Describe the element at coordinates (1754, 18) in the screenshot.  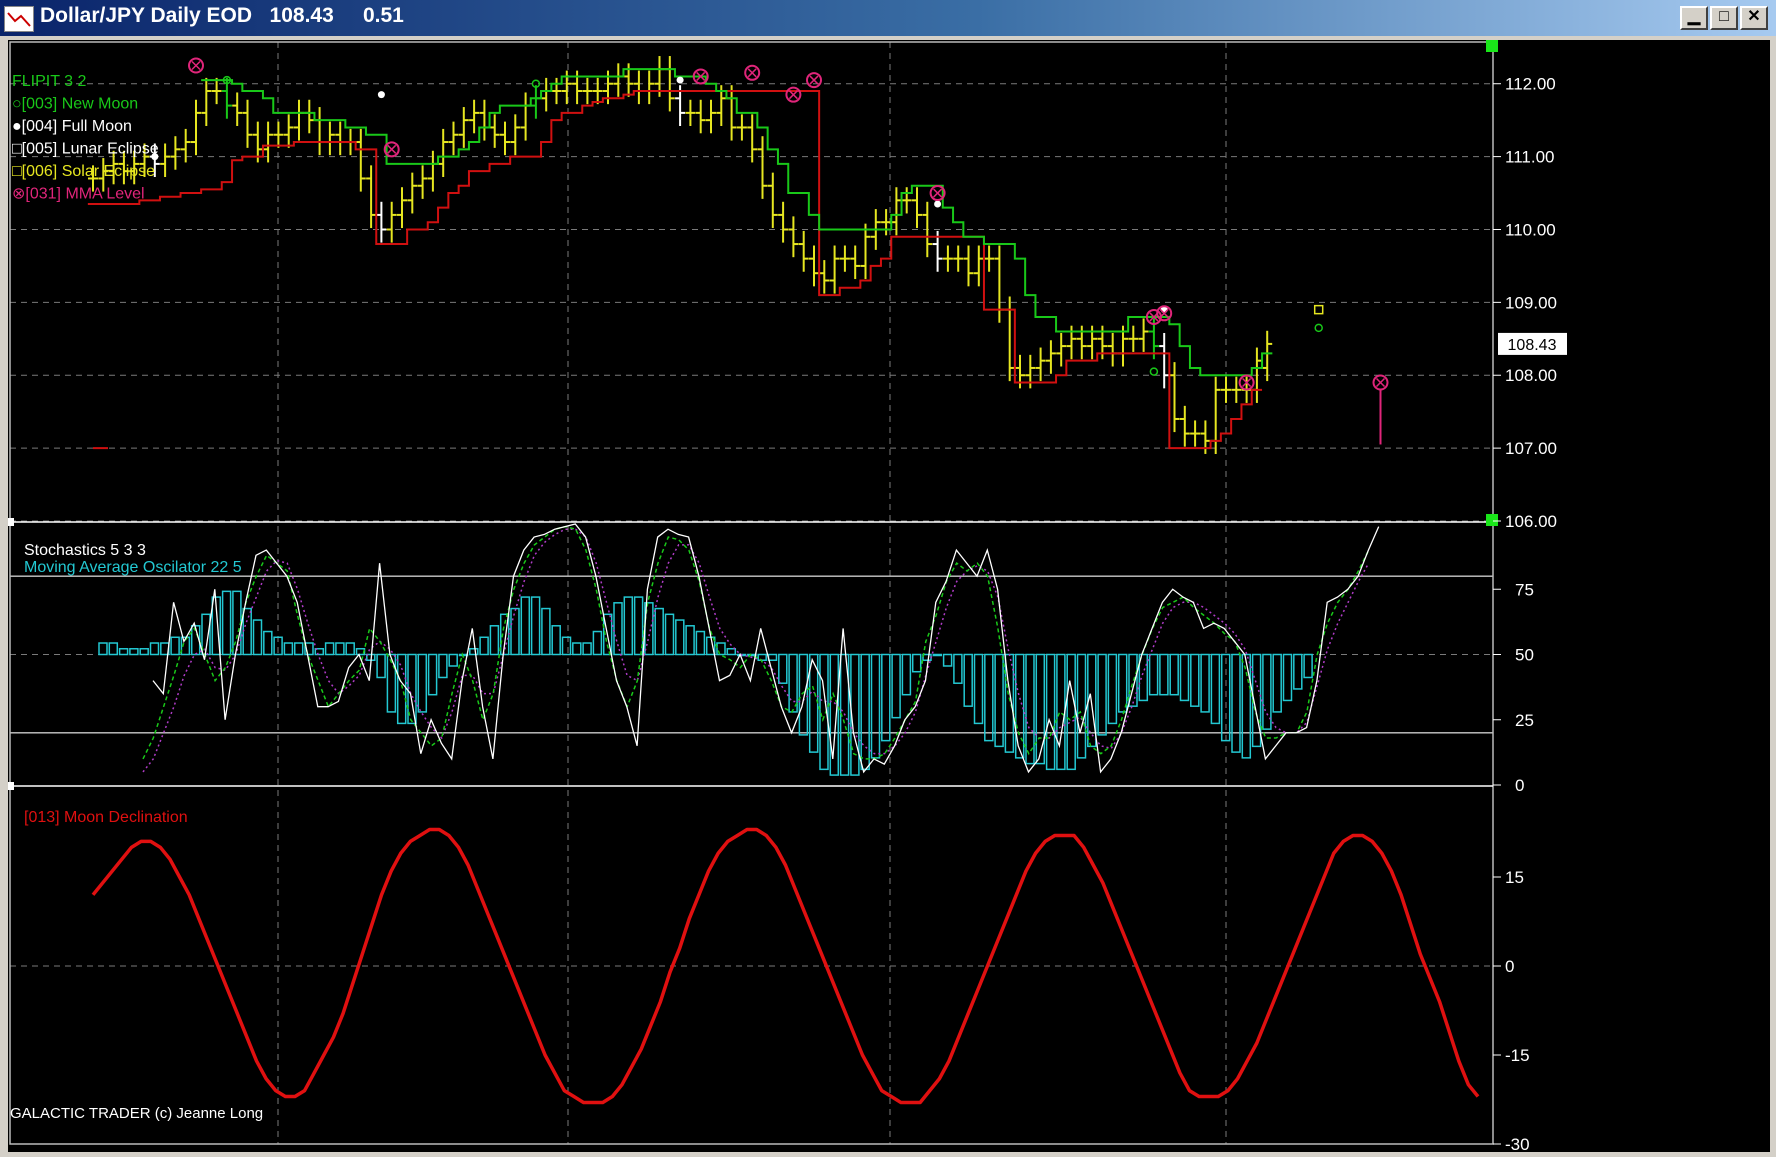
I see `close-button: ✕` at that location.